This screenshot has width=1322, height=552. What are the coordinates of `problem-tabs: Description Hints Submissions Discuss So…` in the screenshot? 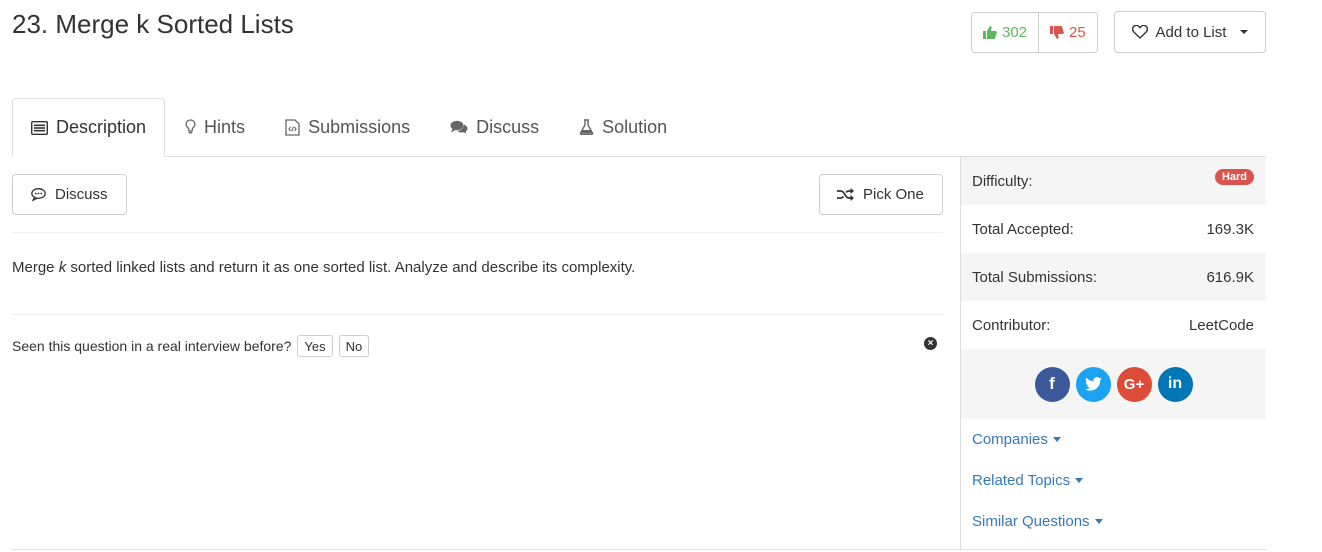 It's located at (639, 127).